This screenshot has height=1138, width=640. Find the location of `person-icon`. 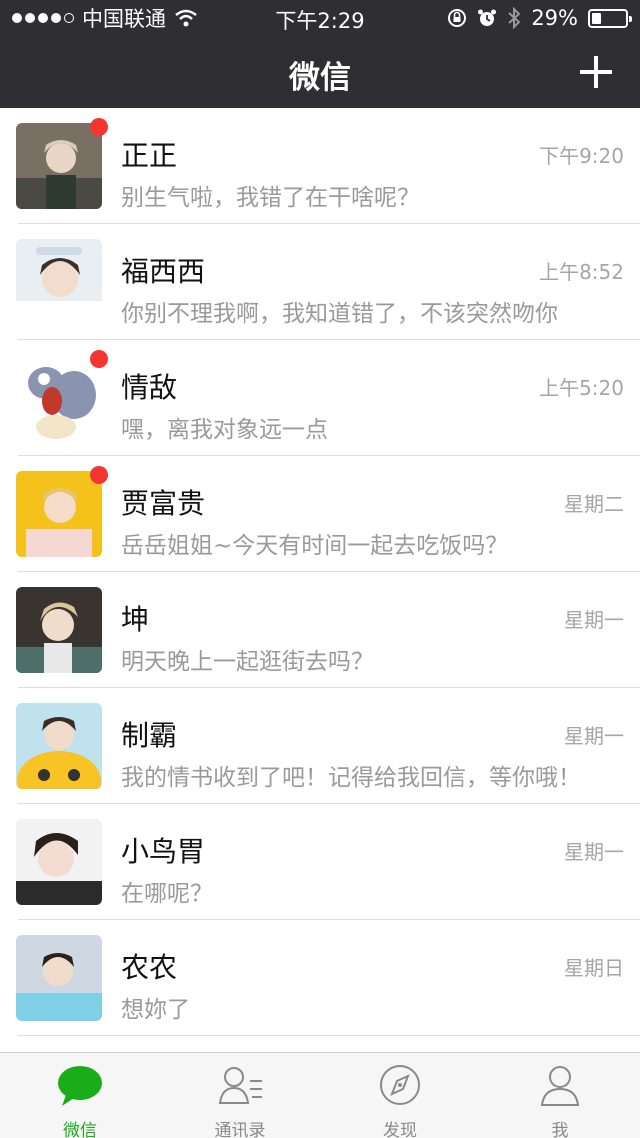

person-icon is located at coordinates (560, 1086).